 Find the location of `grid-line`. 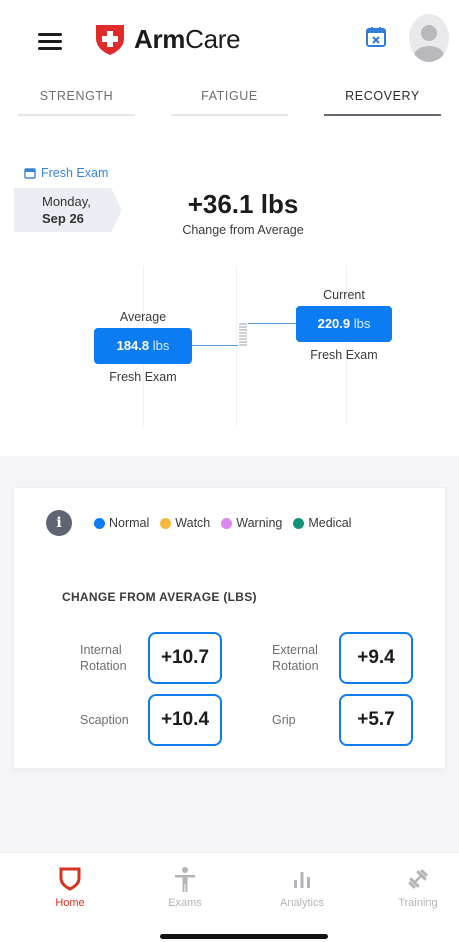

grid-line is located at coordinates (236, 346).